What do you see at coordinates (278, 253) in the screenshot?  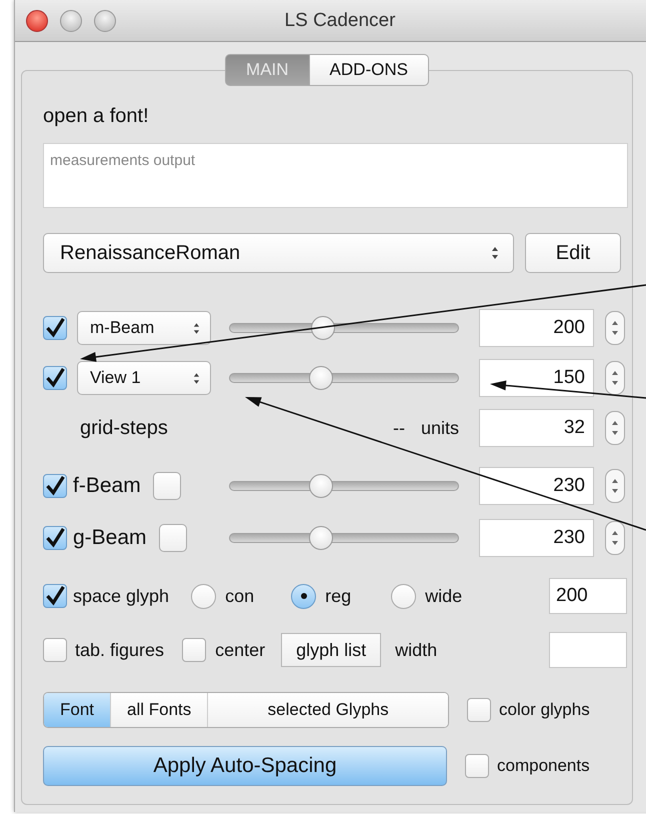 I see `font-popup: RenaissanceRoman` at bounding box center [278, 253].